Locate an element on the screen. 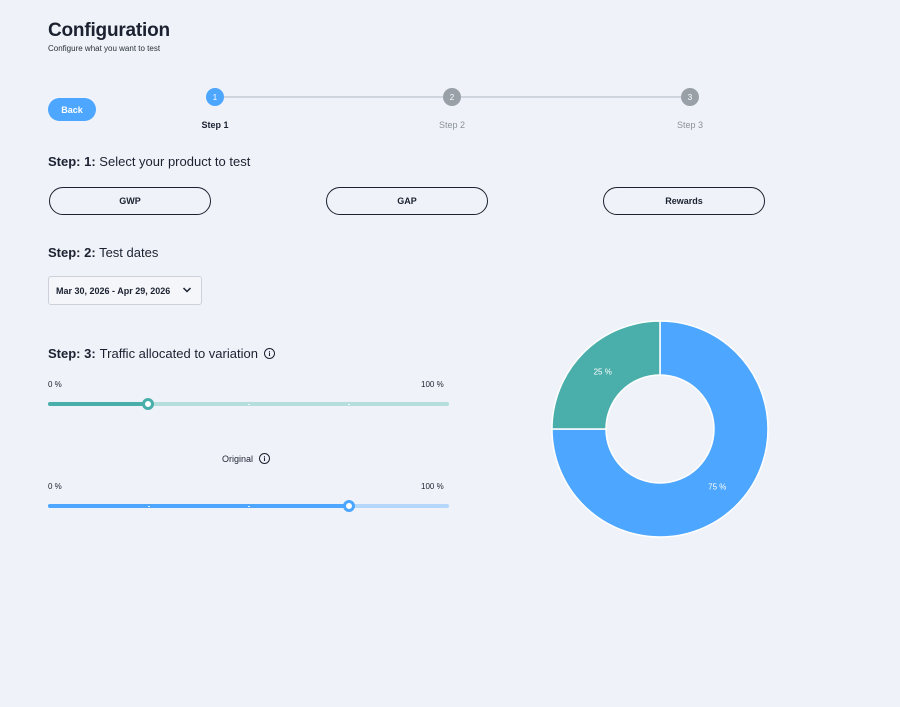  variation-min-label: 0 % is located at coordinates (55, 384).